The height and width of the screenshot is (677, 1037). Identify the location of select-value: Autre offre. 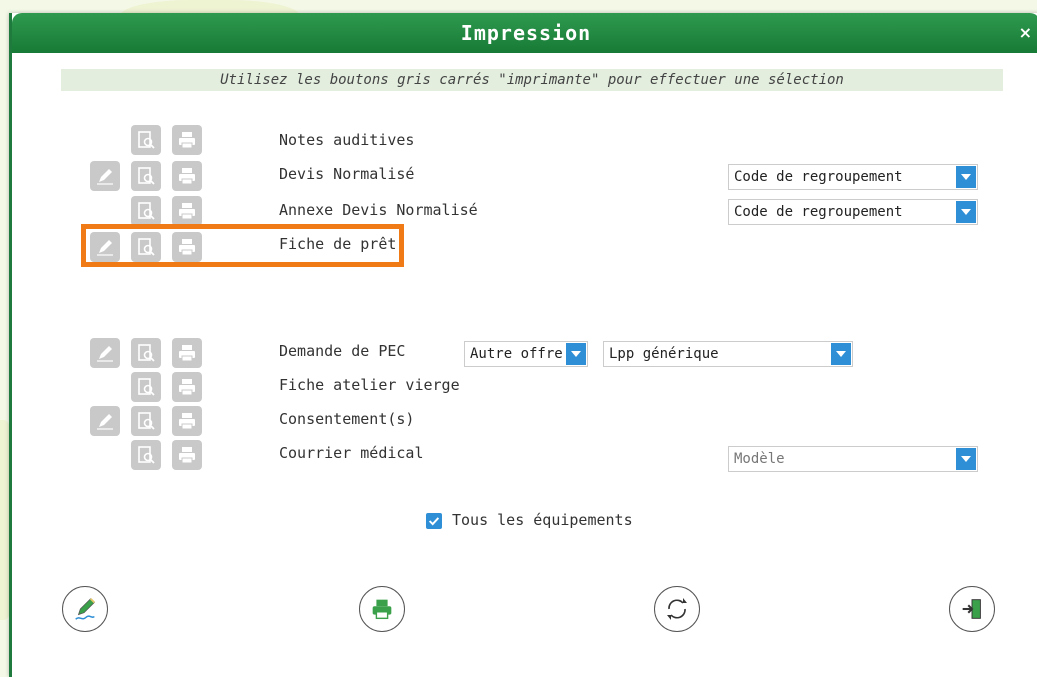
(516, 354).